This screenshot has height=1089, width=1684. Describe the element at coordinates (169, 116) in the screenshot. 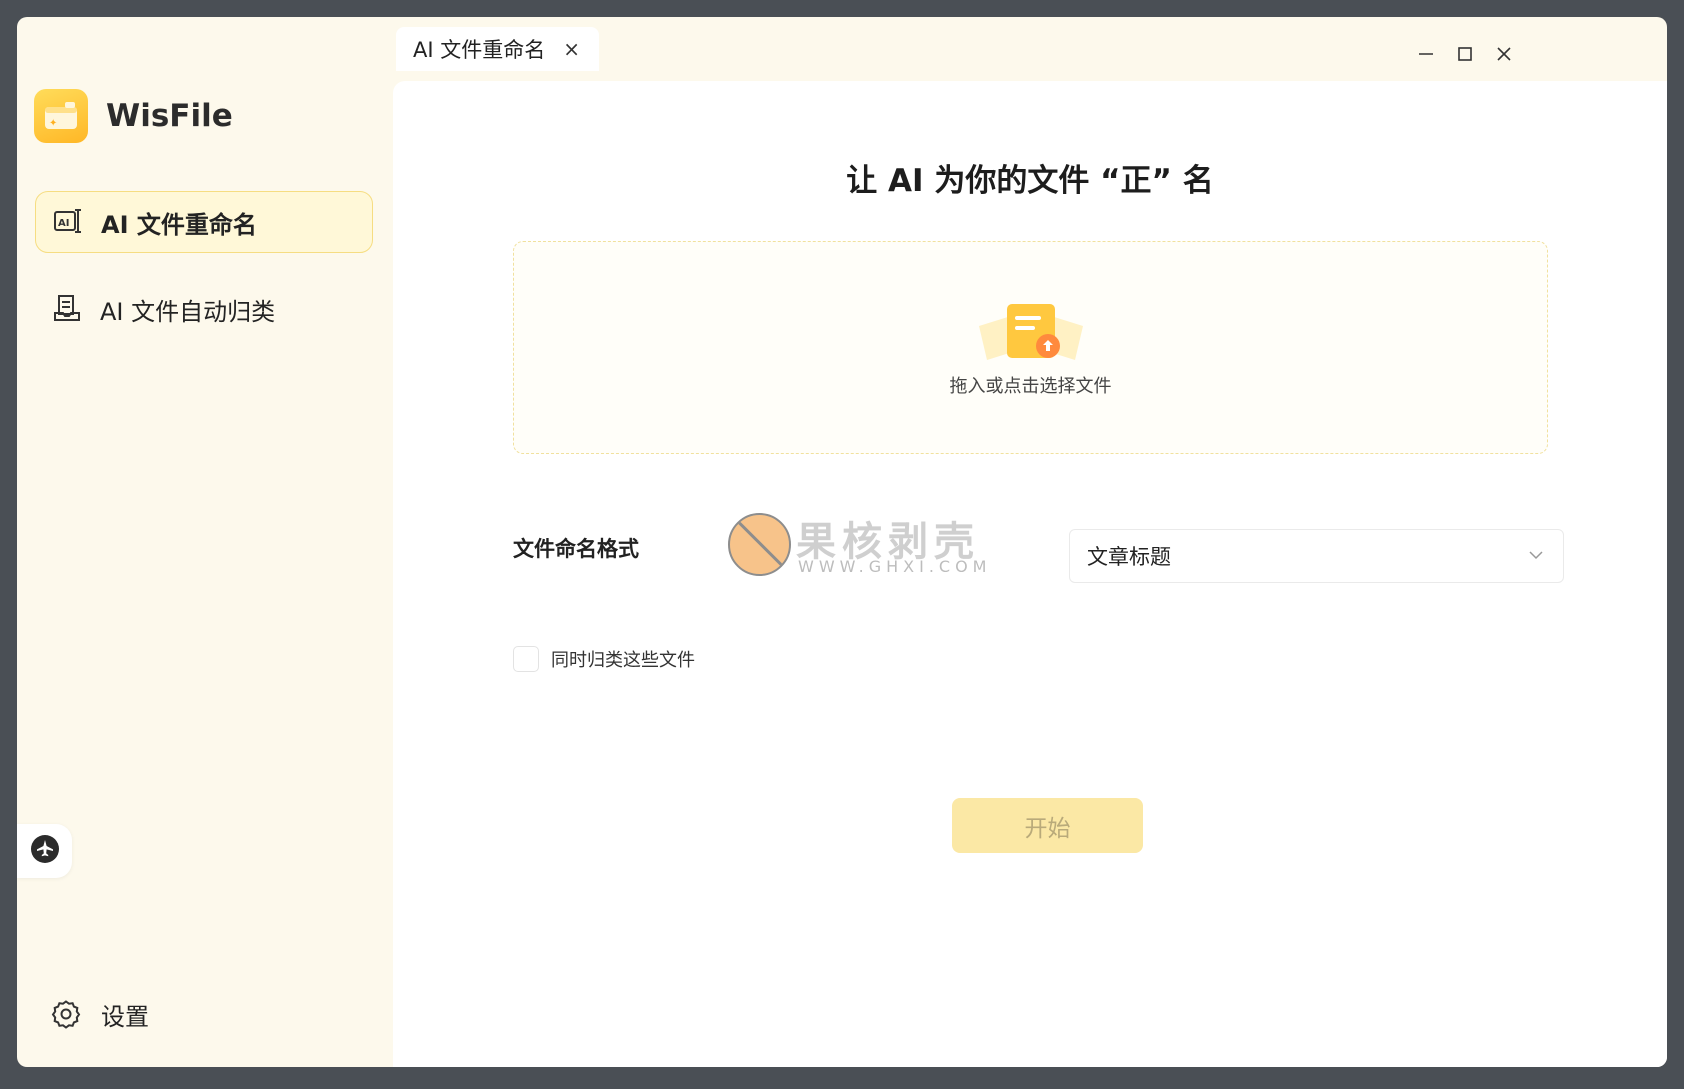

I see `app-name: WisFile` at that location.